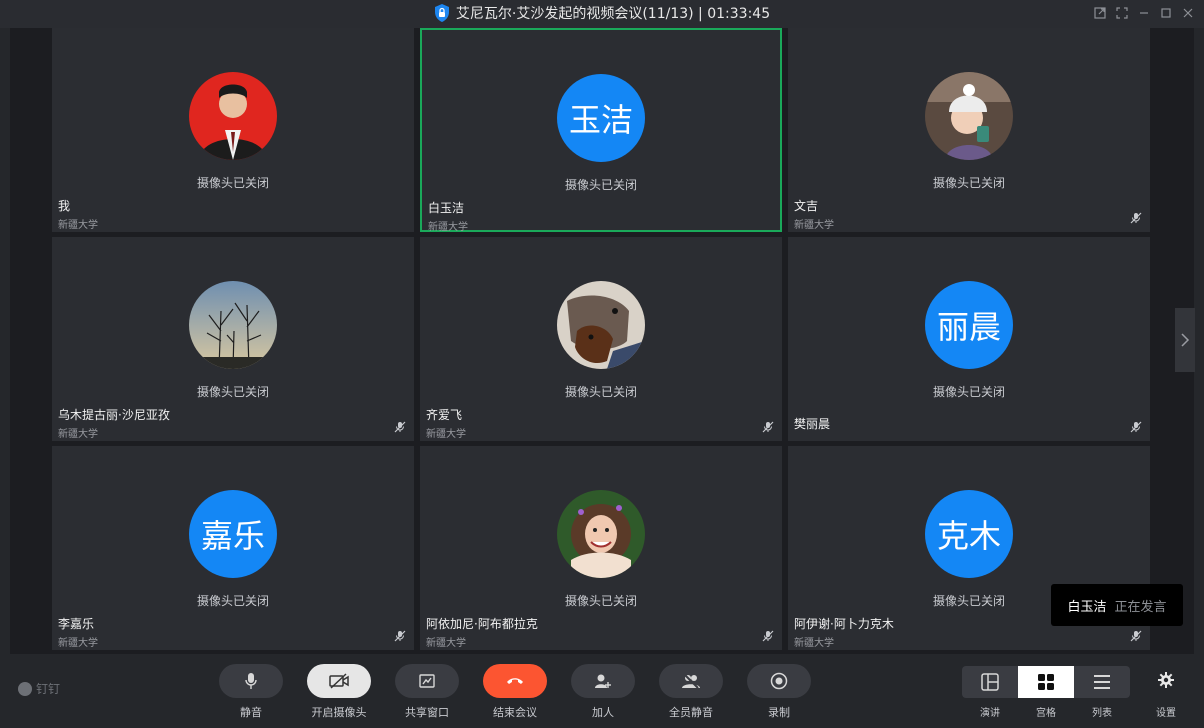  What do you see at coordinates (1185, 340) in the screenshot?
I see `next-page-chevron-icon` at bounding box center [1185, 340].